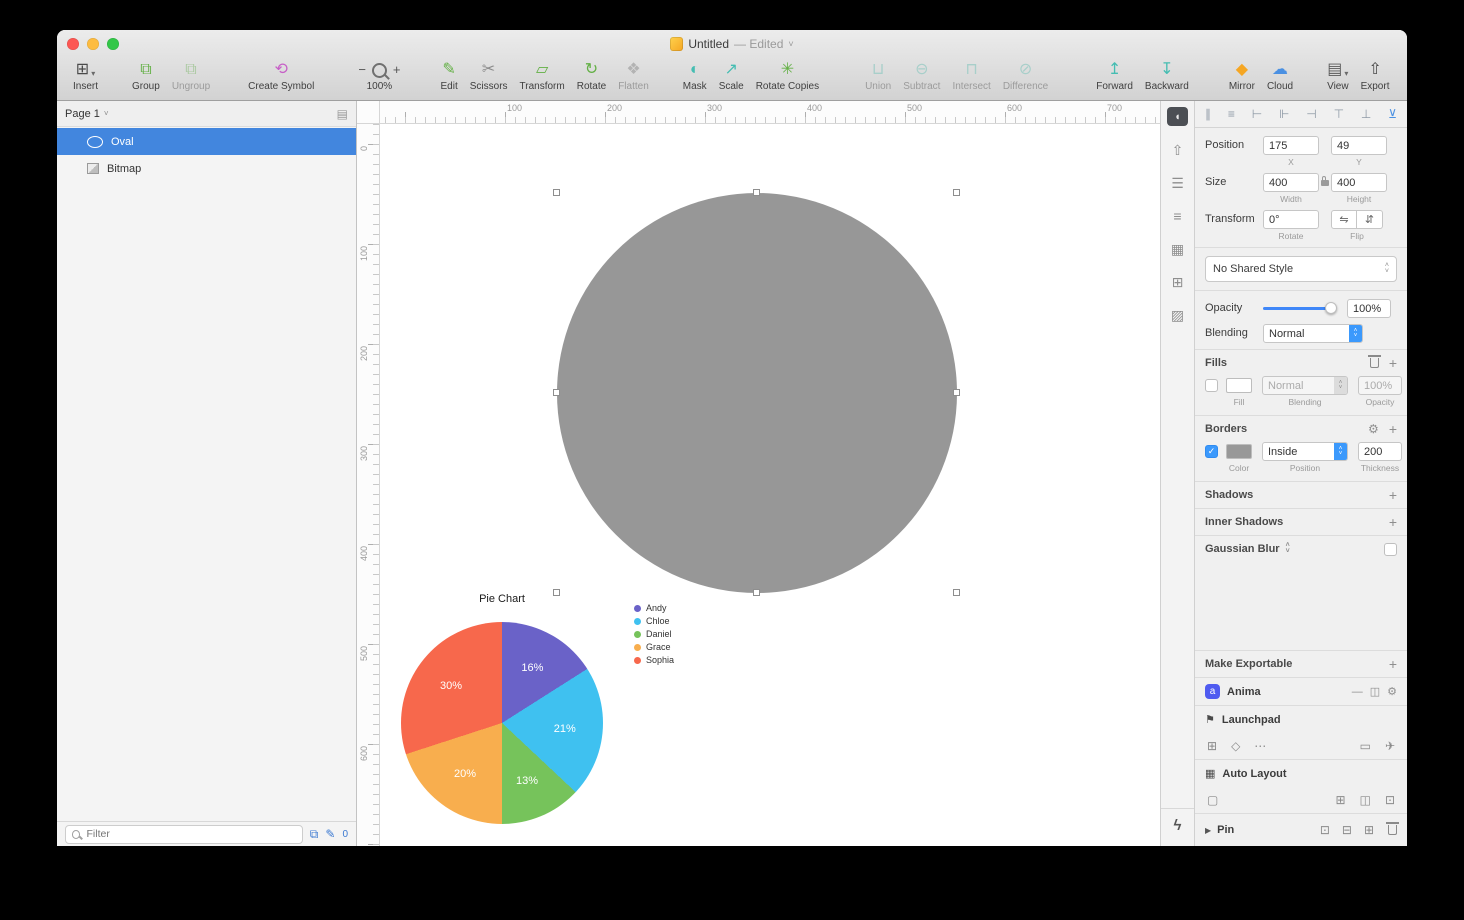 The width and height of the screenshot is (1464, 920). I want to click on opacity-field: 100%, so click(1369, 308).